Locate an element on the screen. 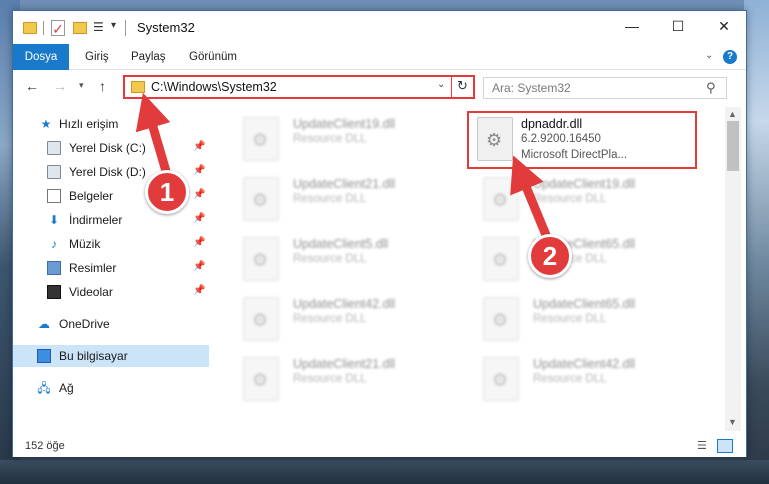 The height and width of the screenshot is (484, 769). callout-badge-2: 2 is located at coordinates (550, 256).